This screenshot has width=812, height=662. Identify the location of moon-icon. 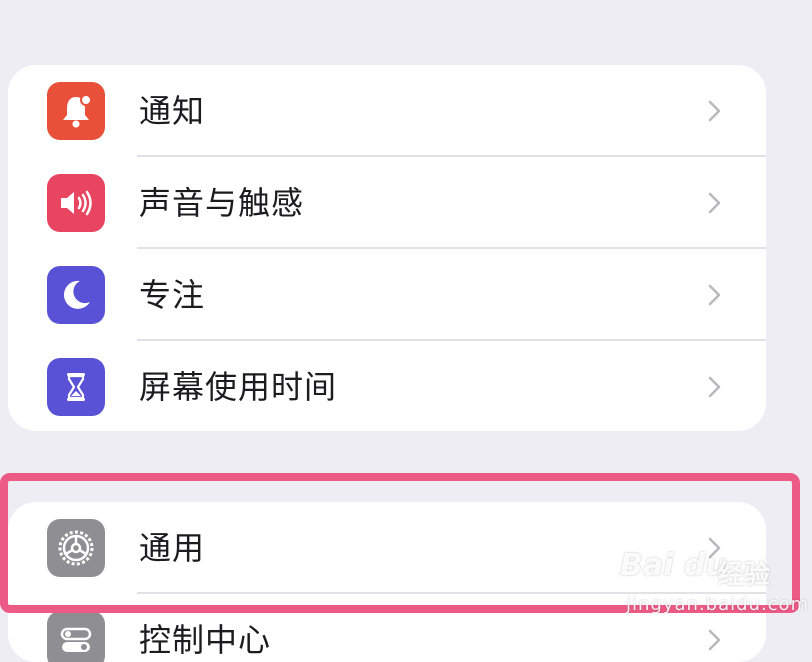
(76, 295).